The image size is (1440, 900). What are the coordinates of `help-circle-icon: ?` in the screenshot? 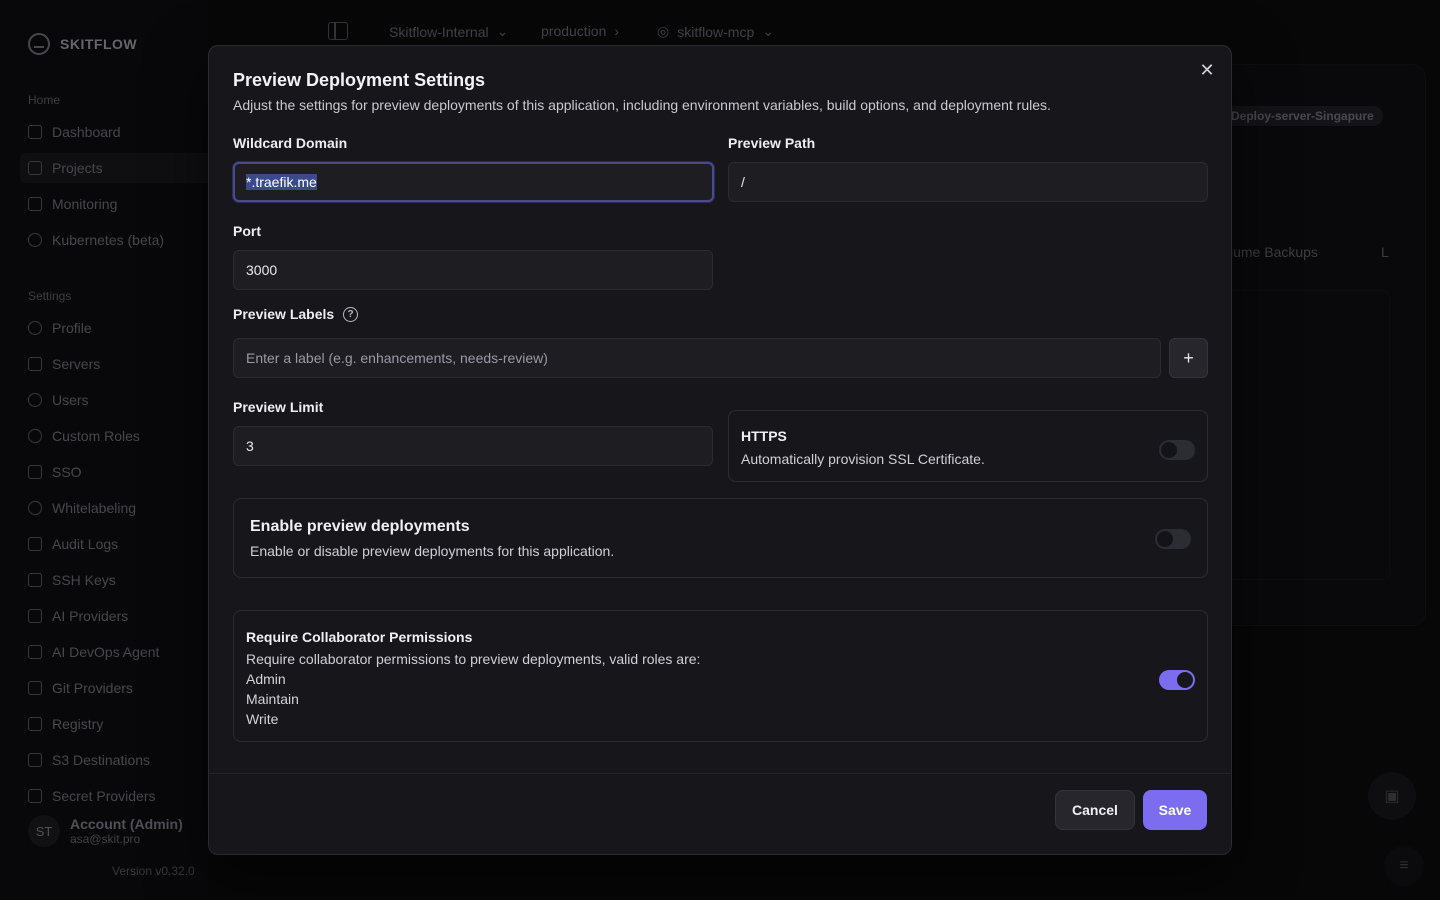 It's located at (350, 314).